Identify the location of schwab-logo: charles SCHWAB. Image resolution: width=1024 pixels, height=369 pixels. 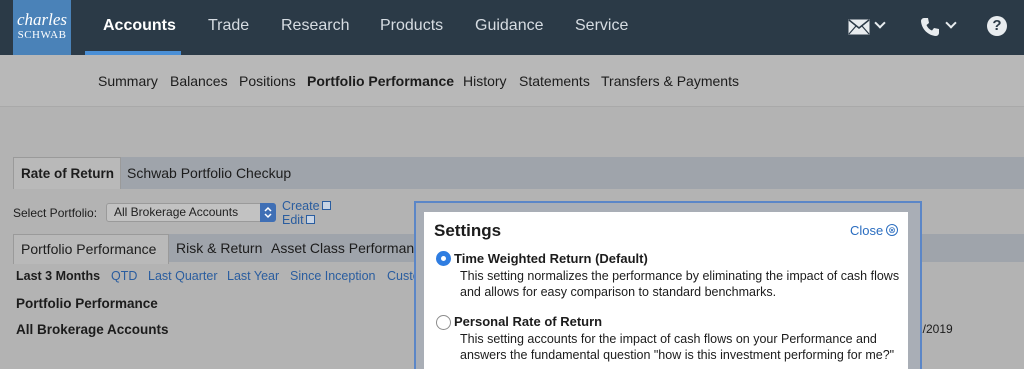
(42, 27).